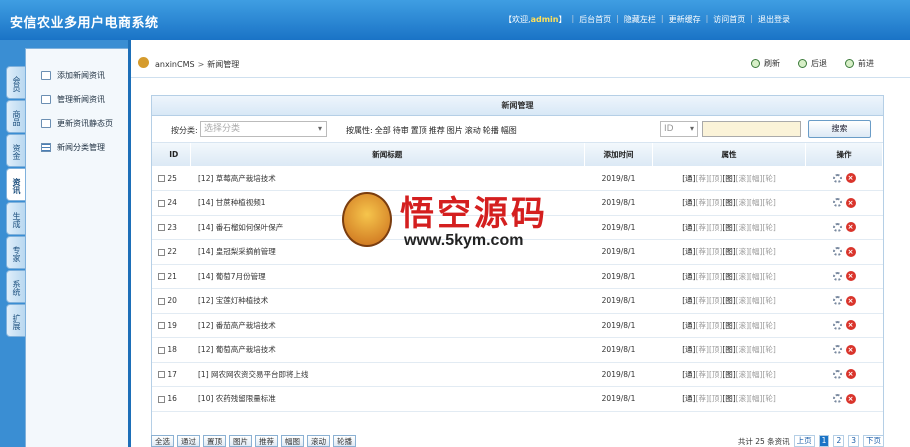 The width and height of the screenshot is (910, 447). Describe the element at coordinates (16, 218) in the screenshot. I see `tab-generate: 生成` at that location.